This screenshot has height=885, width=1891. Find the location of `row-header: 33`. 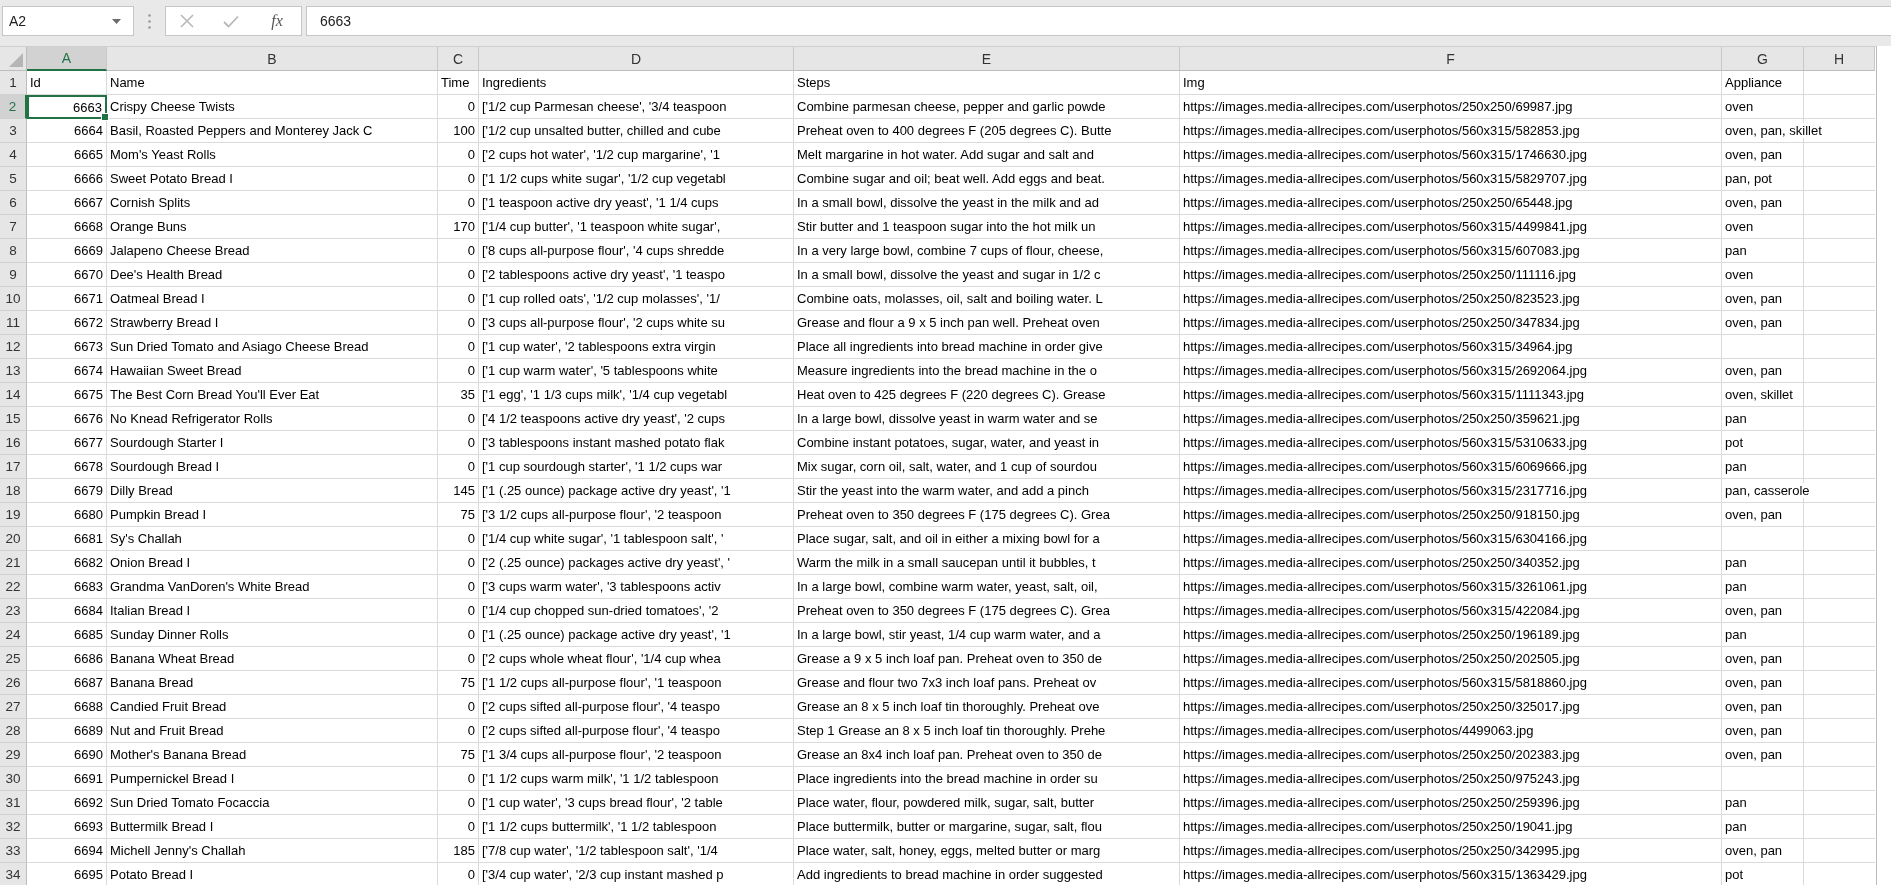

row-header: 33 is located at coordinates (13, 851).